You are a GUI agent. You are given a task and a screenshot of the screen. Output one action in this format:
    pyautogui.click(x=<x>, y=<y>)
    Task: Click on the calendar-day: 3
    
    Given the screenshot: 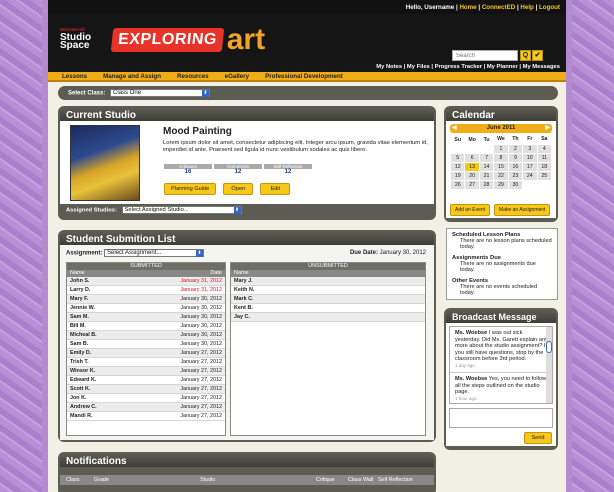 What is the action you would take?
    pyautogui.click(x=530, y=148)
    